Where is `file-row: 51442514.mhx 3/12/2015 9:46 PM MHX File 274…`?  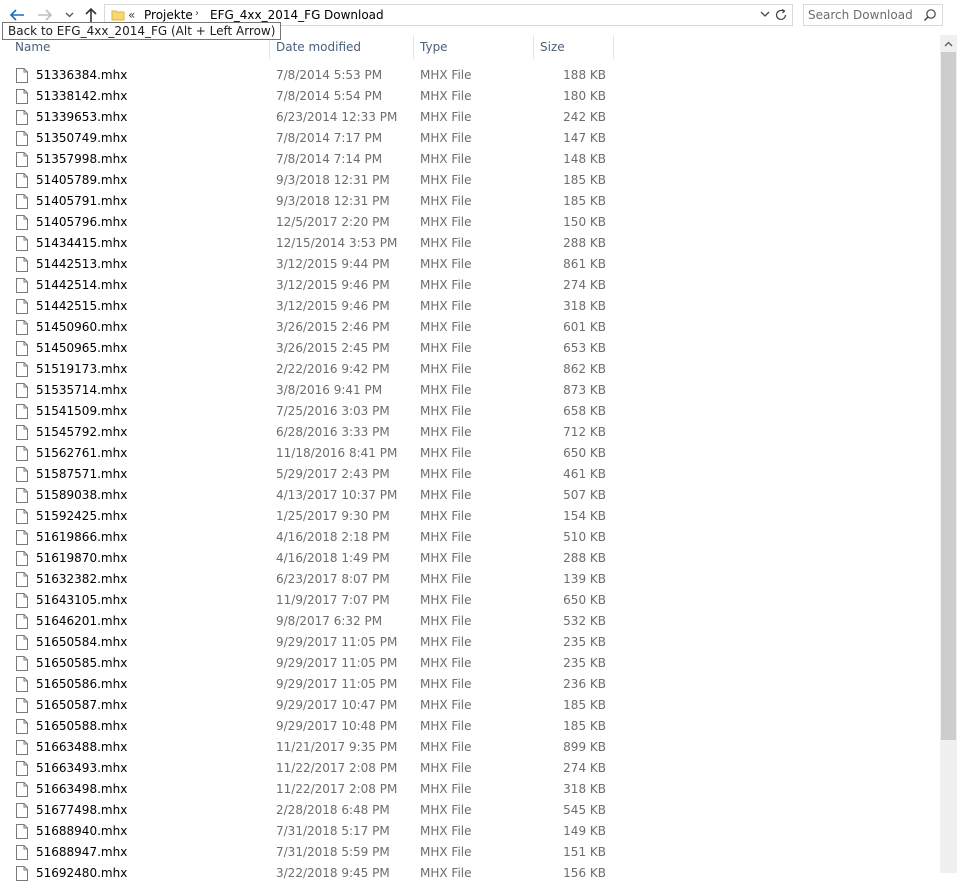
file-row: 51442514.mhx 3/12/2015 9:46 PM MHX File 274… is located at coordinates (470, 285).